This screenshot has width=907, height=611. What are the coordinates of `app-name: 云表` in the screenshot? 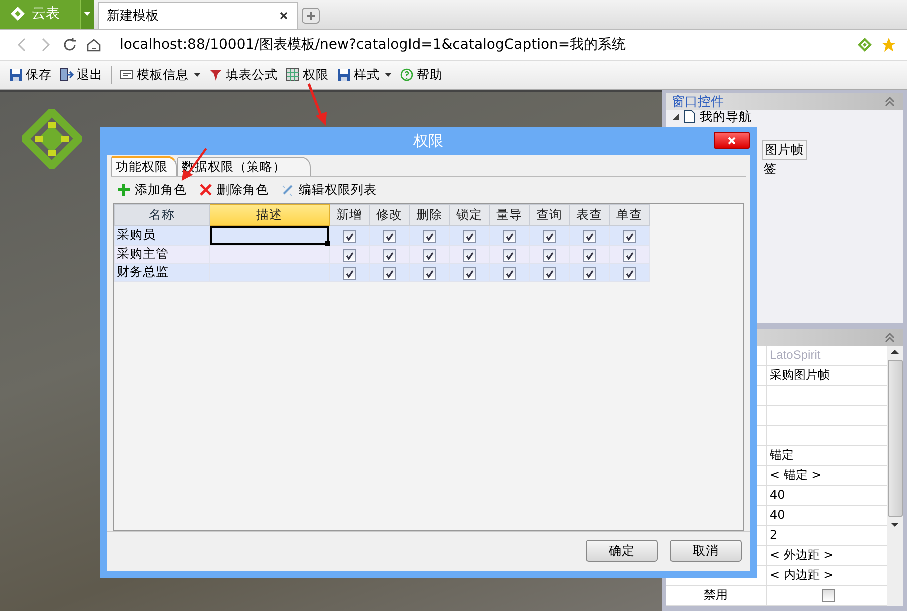 It's located at (46, 14).